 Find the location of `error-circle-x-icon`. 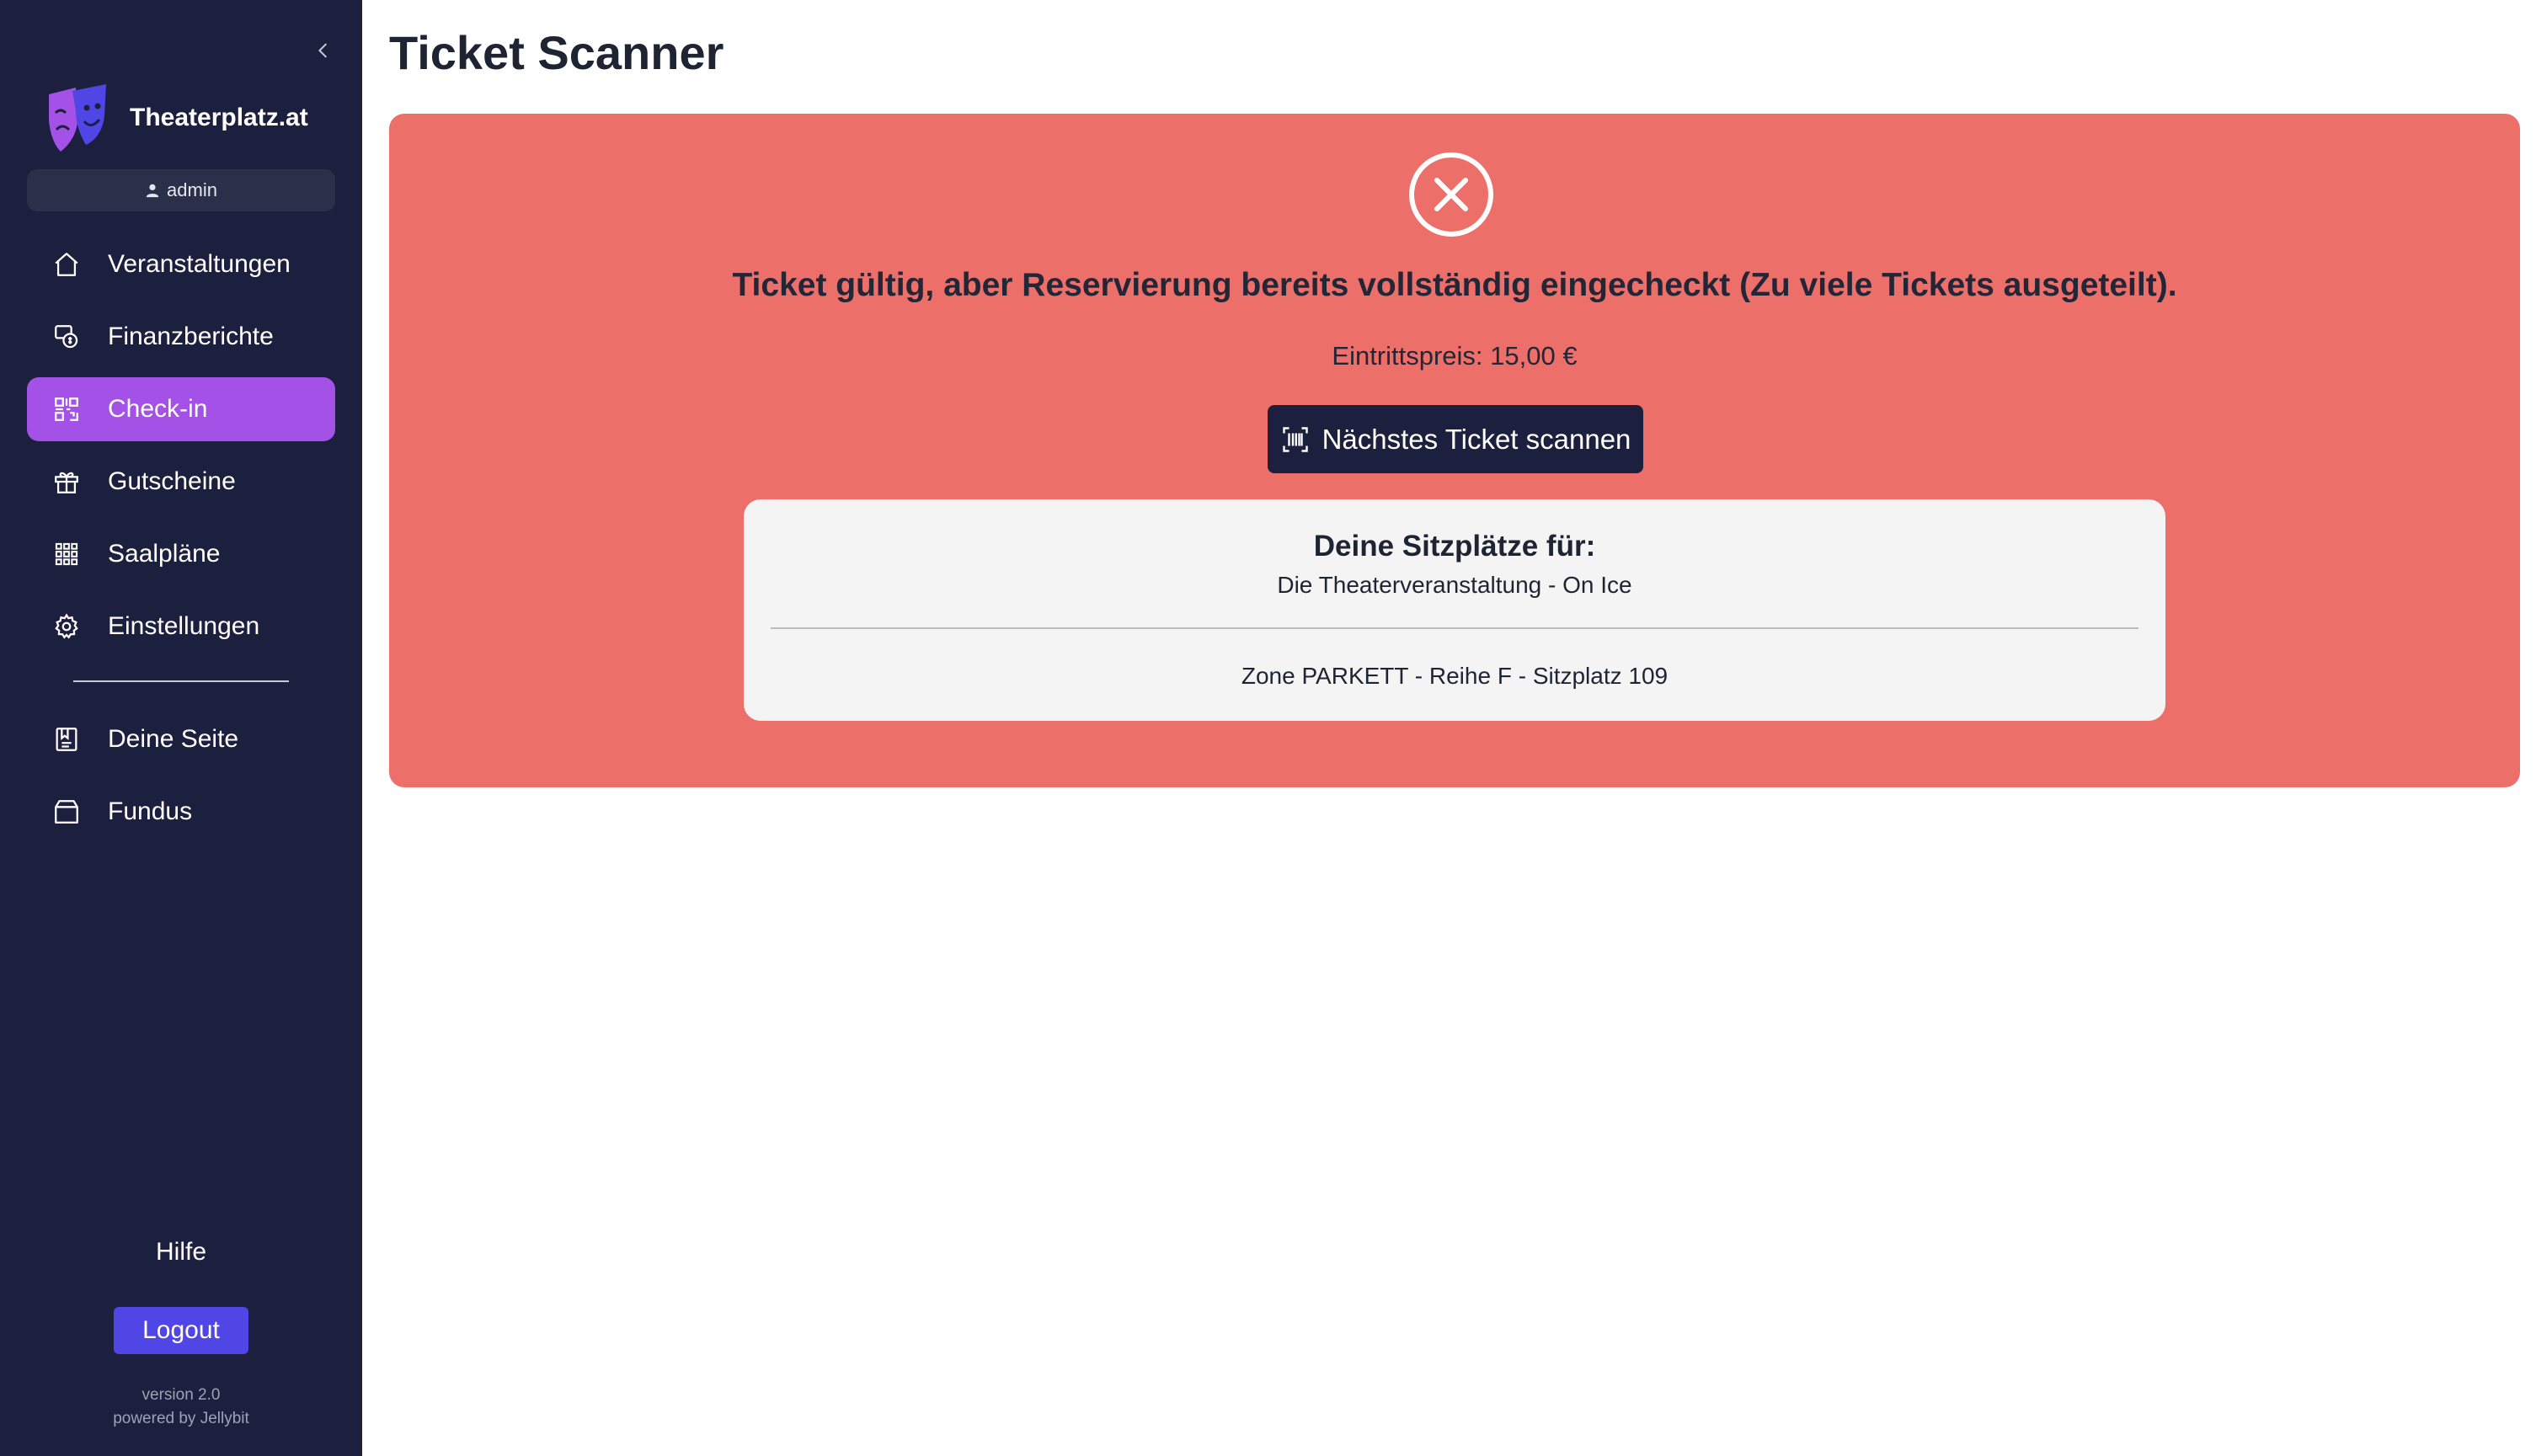

error-circle-x-icon is located at coordinates (1451, 194).